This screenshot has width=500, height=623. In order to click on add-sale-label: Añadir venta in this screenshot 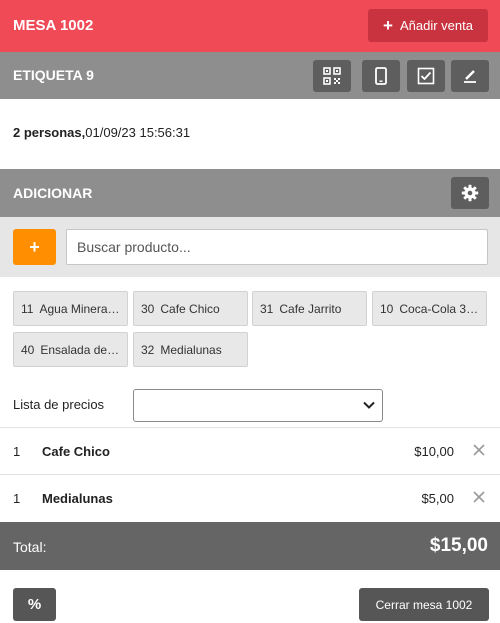, I will do `click(436, 25)`.